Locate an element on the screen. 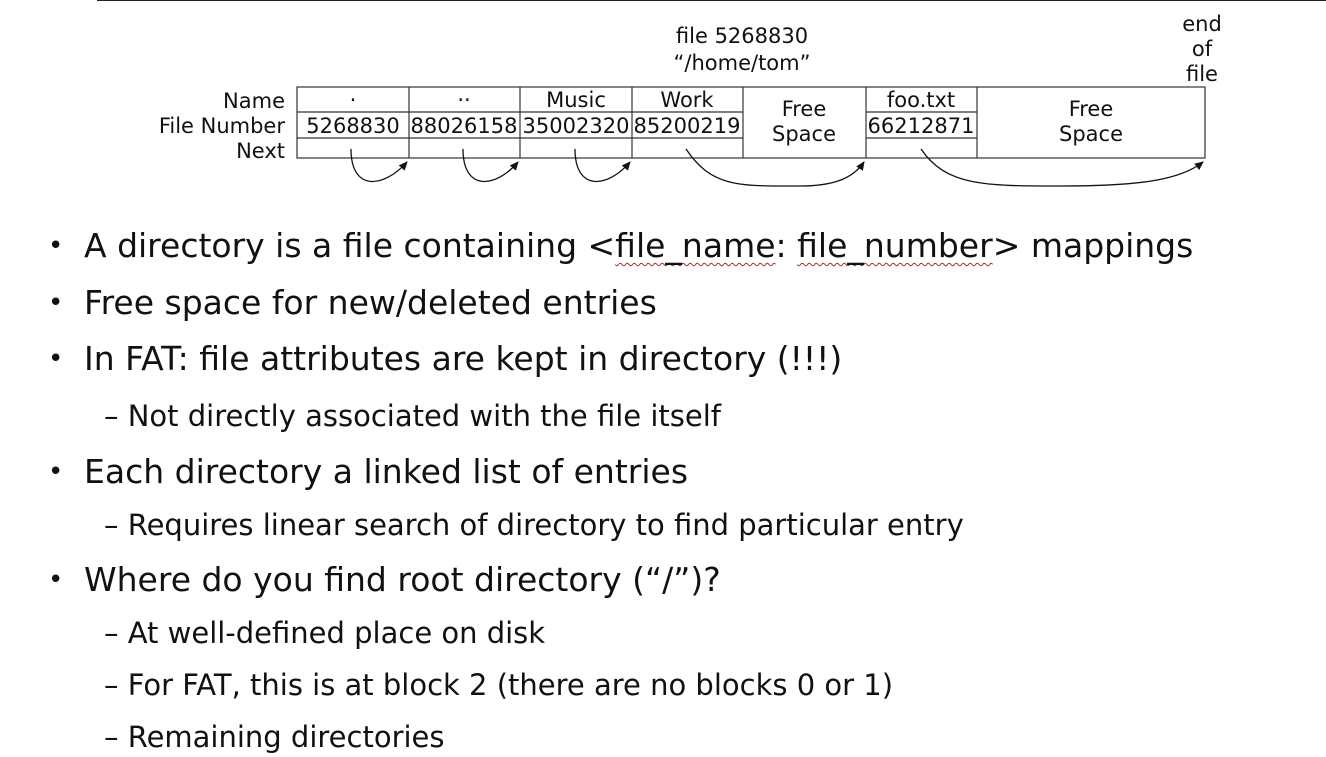 This screenshot has width=1326, height=757. entry-number-dot: 5268830 is located at coordinates (353, 126).